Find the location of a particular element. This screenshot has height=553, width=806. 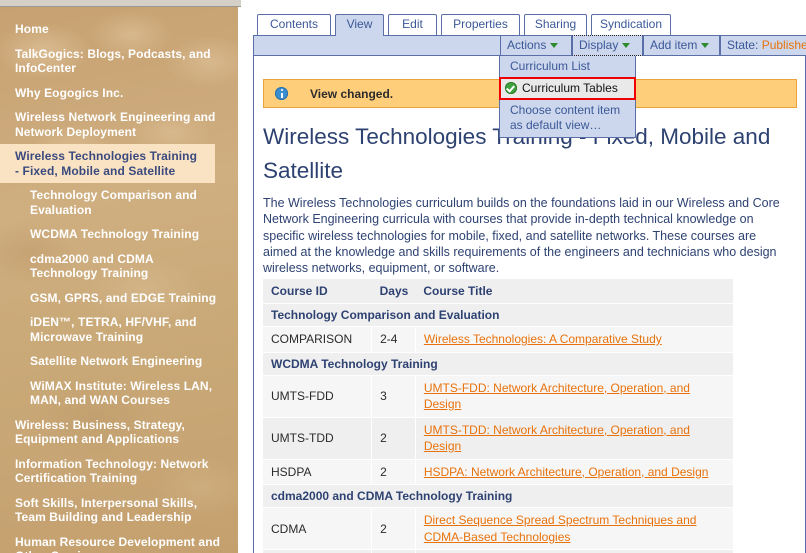

sidebar-item-label: GSM, GPRS, and EDGE Training is located at coordinates (123, 297).